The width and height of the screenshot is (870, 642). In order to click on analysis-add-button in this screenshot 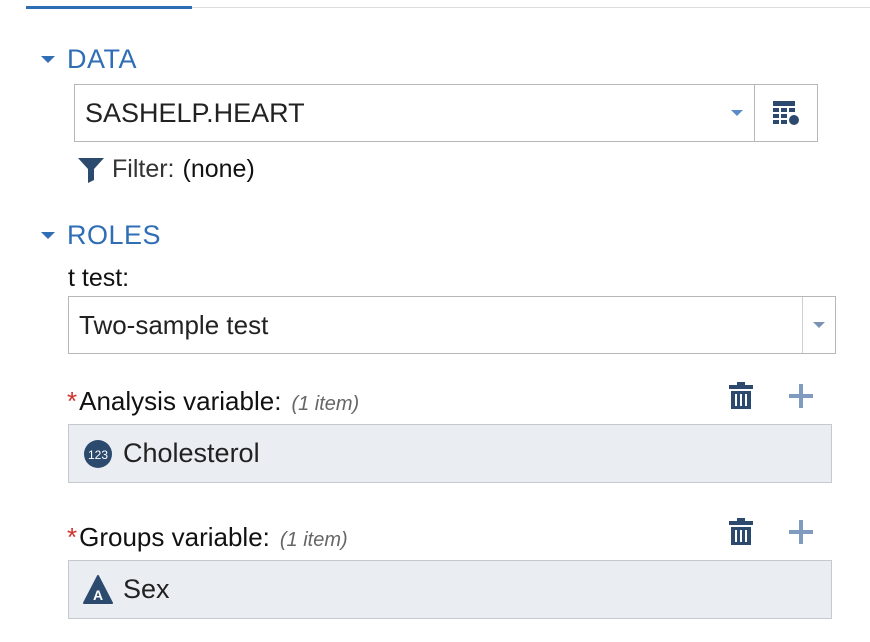, I will do `click(801, 396)`.